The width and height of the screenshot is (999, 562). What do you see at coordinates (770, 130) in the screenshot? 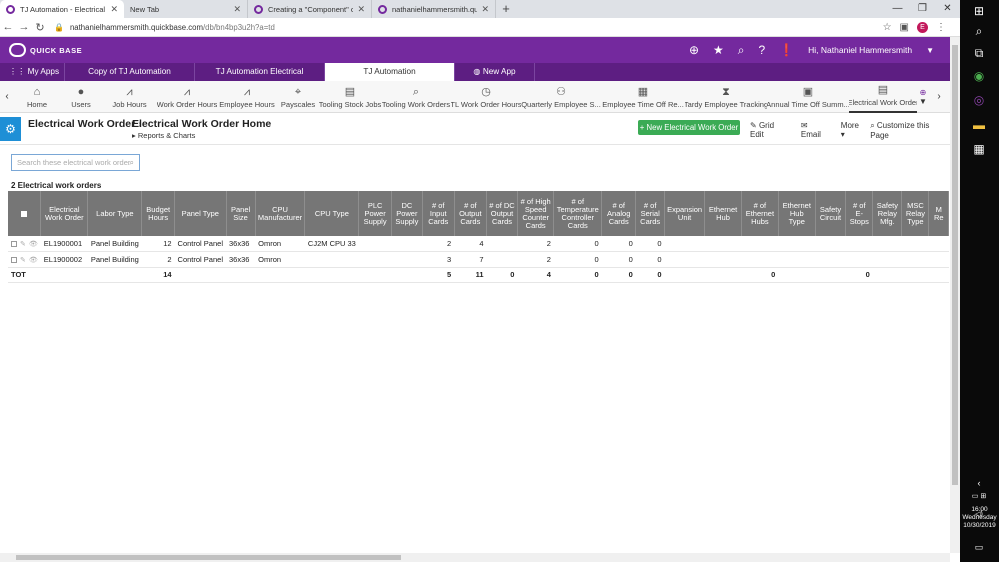
I see `grid-edit-button: ✎ Grid Edit` at bounding box center [770, 130].